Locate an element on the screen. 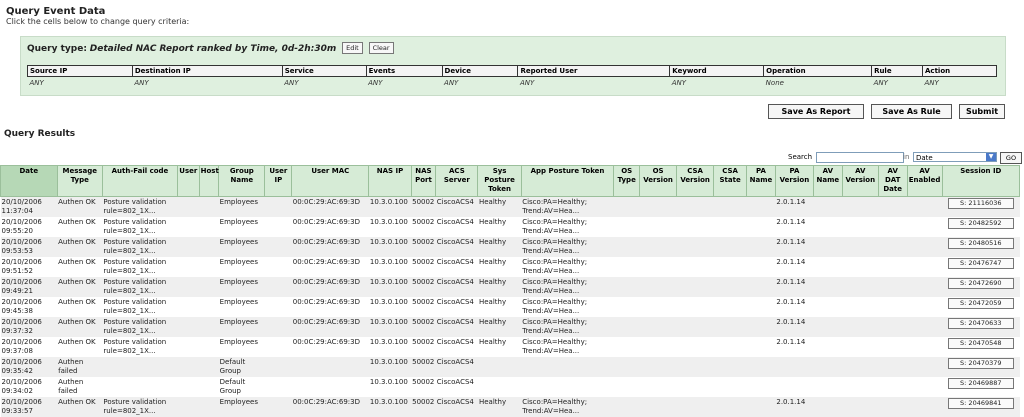 This screenshot has width=1024, height=417. column-header: AV Version is located at coordinates (860, 181).